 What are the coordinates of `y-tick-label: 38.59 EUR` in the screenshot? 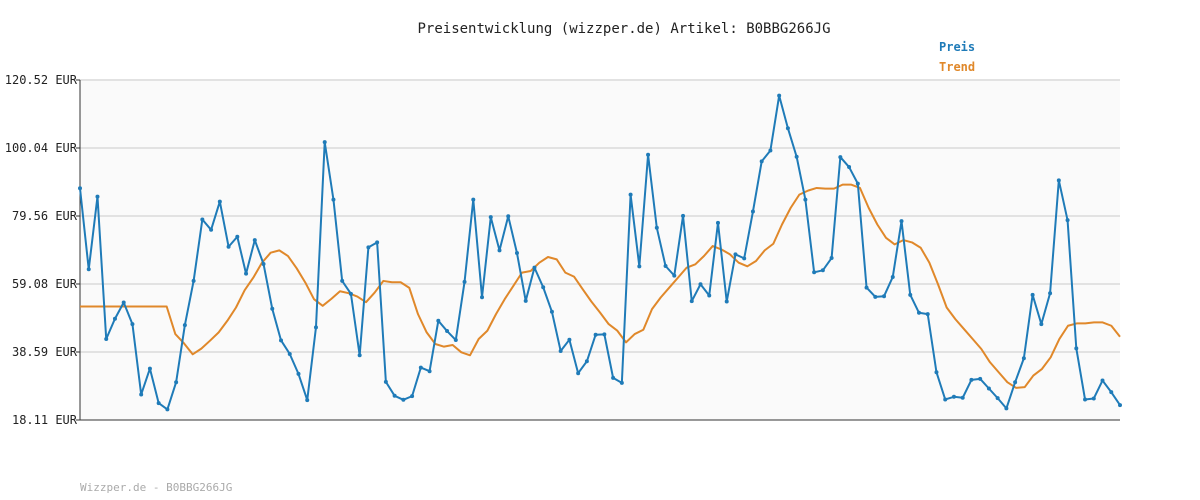 It's located at (45, 352).